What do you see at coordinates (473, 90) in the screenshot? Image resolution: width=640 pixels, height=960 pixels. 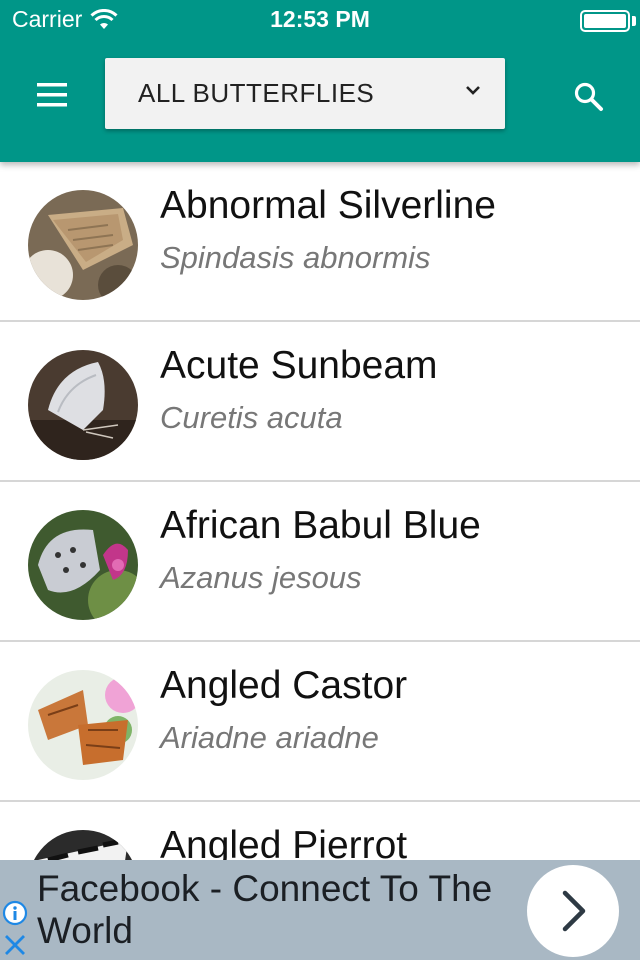 I see `chevron-down-icon` at bounding box center [473, 90].